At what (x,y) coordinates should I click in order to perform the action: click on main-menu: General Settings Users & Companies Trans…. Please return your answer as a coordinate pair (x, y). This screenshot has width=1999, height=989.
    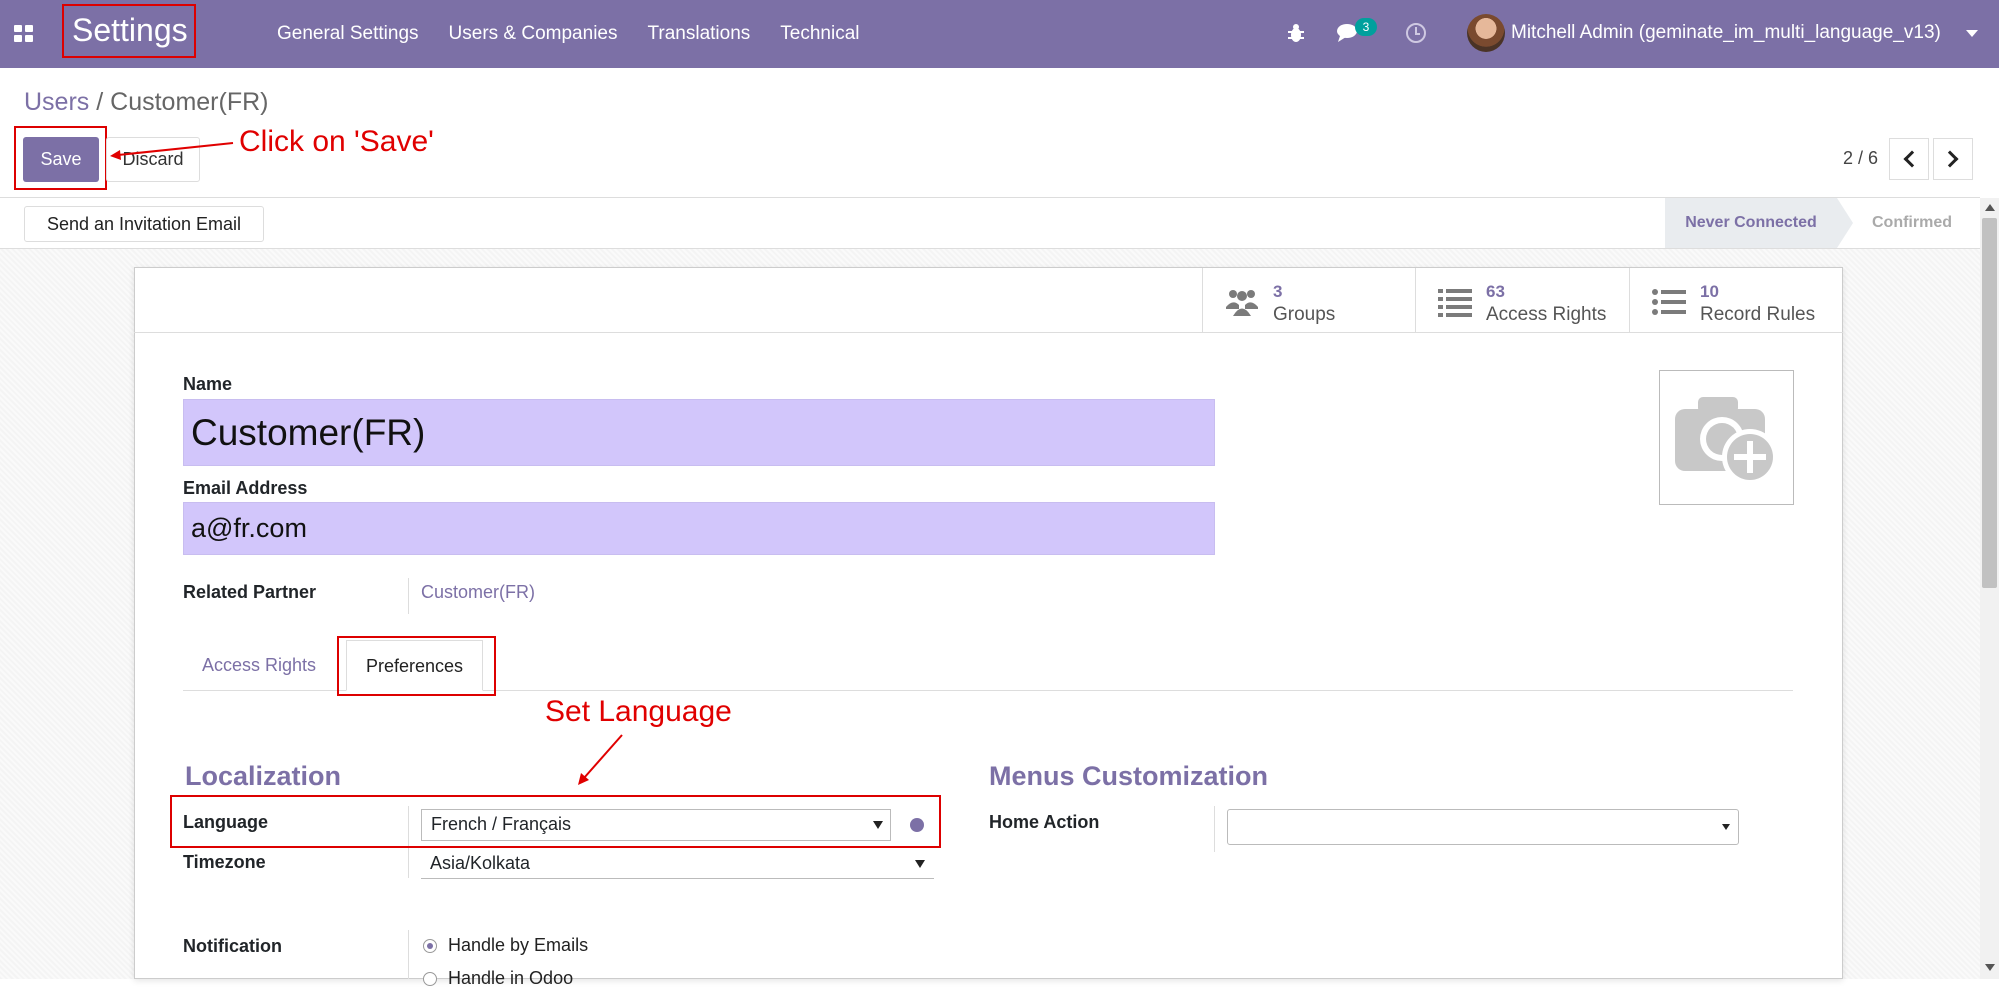
    Looking at the image, I should click on (583, 34).